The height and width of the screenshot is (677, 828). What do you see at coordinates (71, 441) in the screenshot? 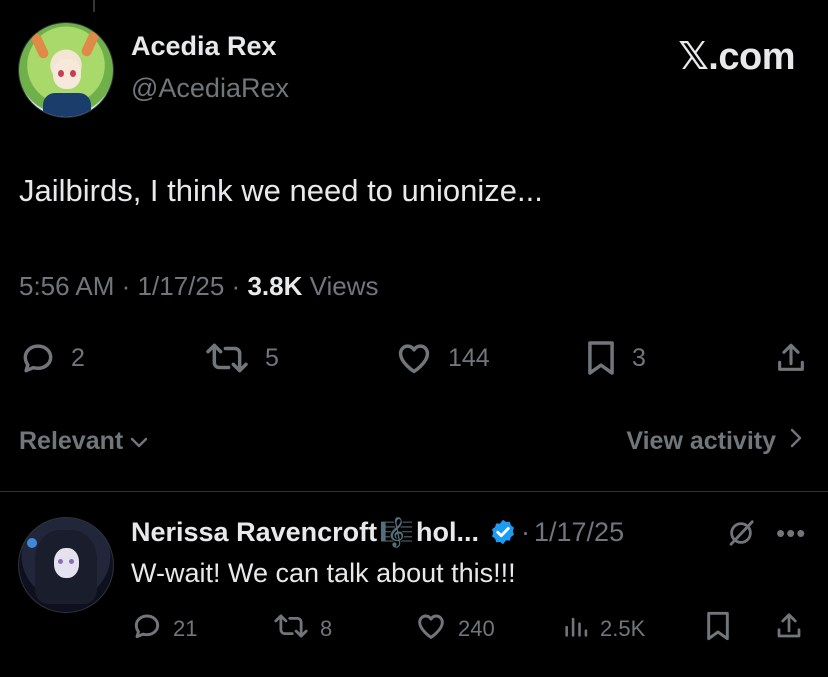
I see `sort-label: Relevant` at bounding box center [71, 441].